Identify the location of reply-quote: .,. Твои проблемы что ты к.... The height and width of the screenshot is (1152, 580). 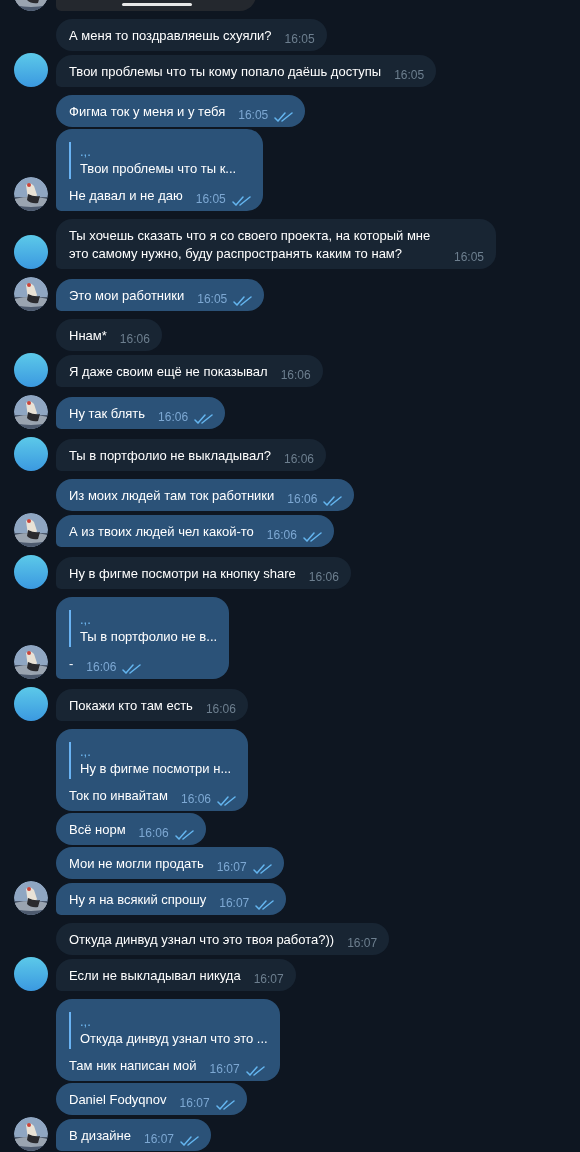
(160, 160).